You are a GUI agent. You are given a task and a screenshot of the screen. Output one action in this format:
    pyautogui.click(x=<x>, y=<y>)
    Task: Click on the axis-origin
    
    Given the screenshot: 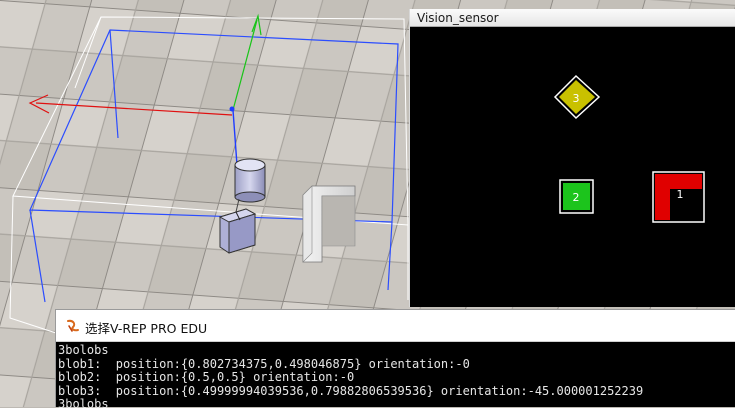 What is the action you would take?
    pyautogui.click(x=232, y=109)
    